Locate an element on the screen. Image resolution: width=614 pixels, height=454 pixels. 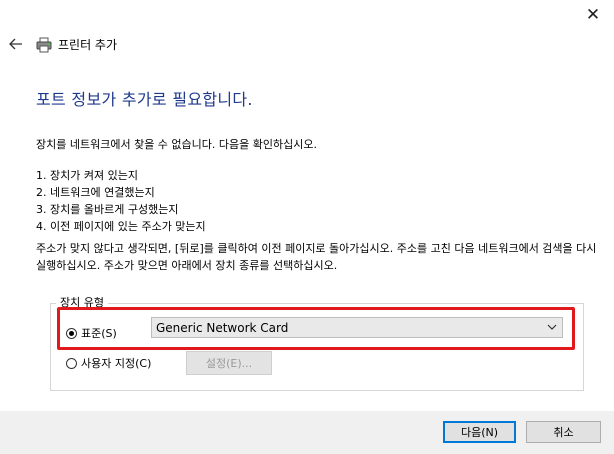
close-button: ✕ is located at coordinates (593, 15).